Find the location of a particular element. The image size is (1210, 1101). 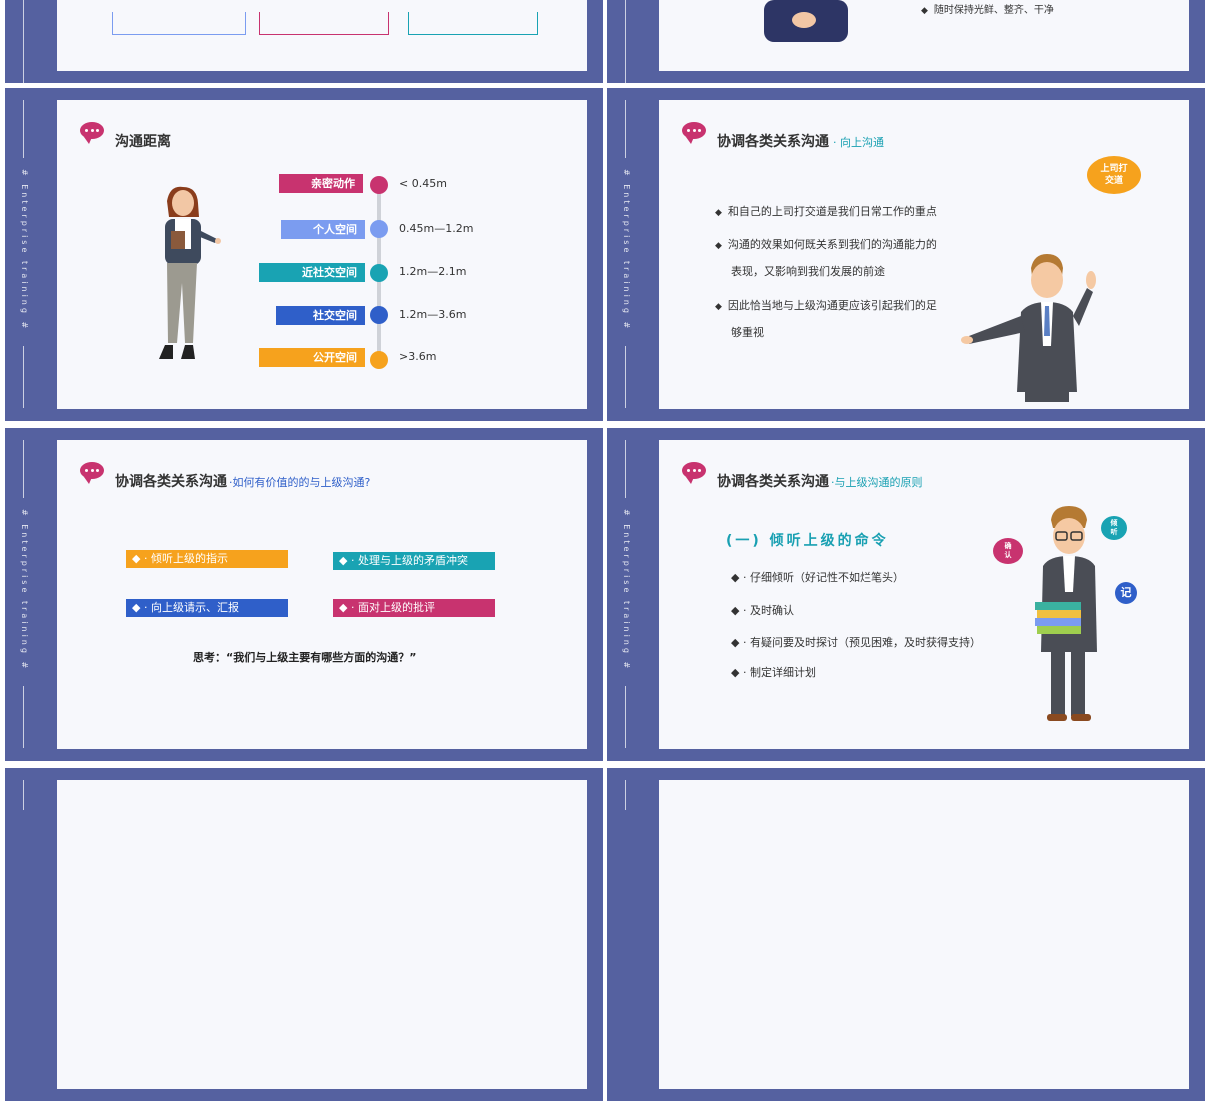

zone-label-public: 公开空间 is located at coordinates (312, 357).